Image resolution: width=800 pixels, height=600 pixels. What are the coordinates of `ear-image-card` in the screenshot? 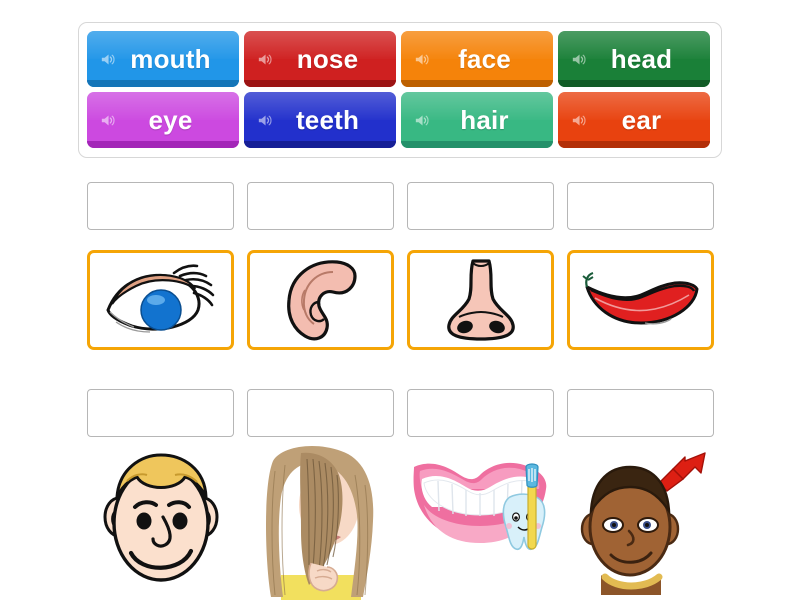 It's located at (320, 300).